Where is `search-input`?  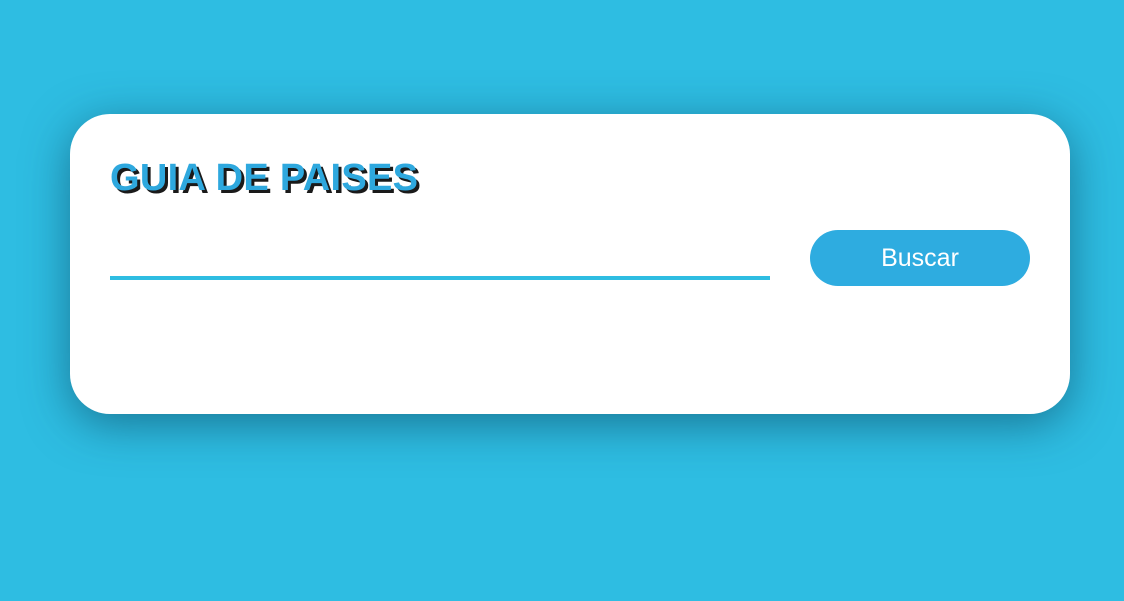 search-input is located at coordinates (440, 255).